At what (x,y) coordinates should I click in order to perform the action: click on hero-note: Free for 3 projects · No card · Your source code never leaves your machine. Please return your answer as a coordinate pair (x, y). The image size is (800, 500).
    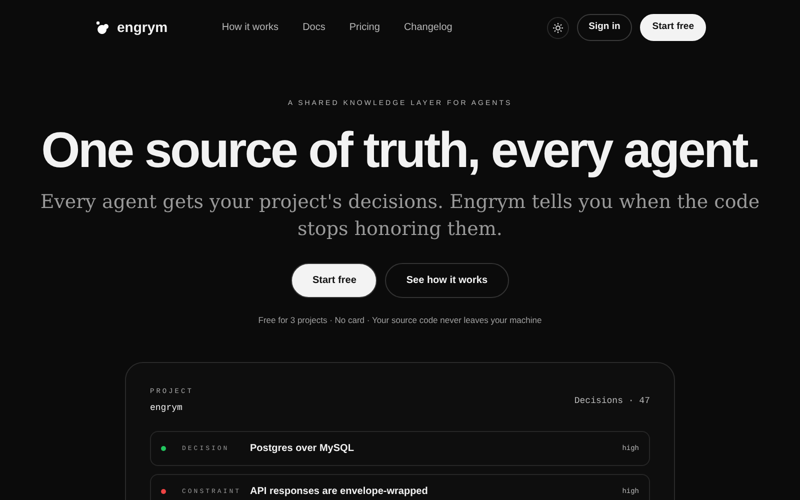
    Looking at the image, I should click on (400, 320).